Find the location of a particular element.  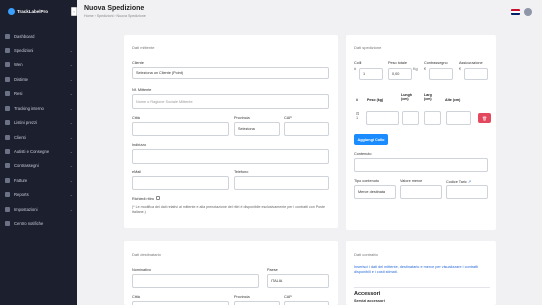

avatar is located at coordinates (528, 12).